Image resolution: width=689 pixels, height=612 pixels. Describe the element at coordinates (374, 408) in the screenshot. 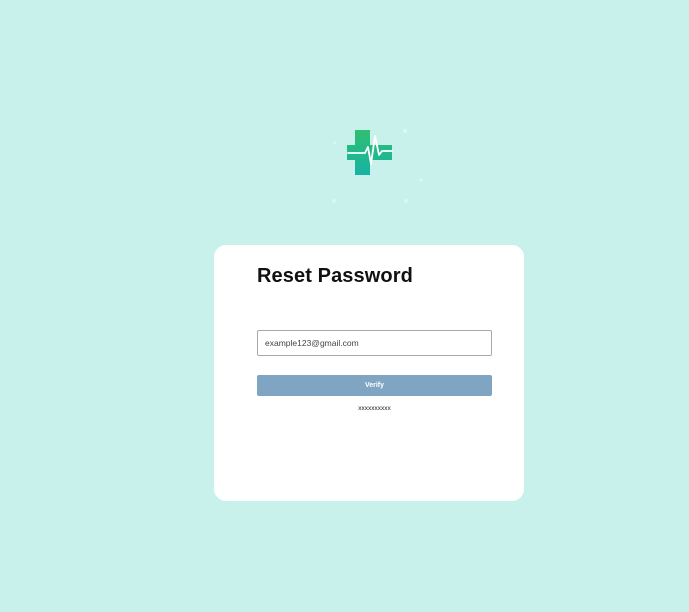

I see `footnote-text: xxxxxxxxxx` at that location.